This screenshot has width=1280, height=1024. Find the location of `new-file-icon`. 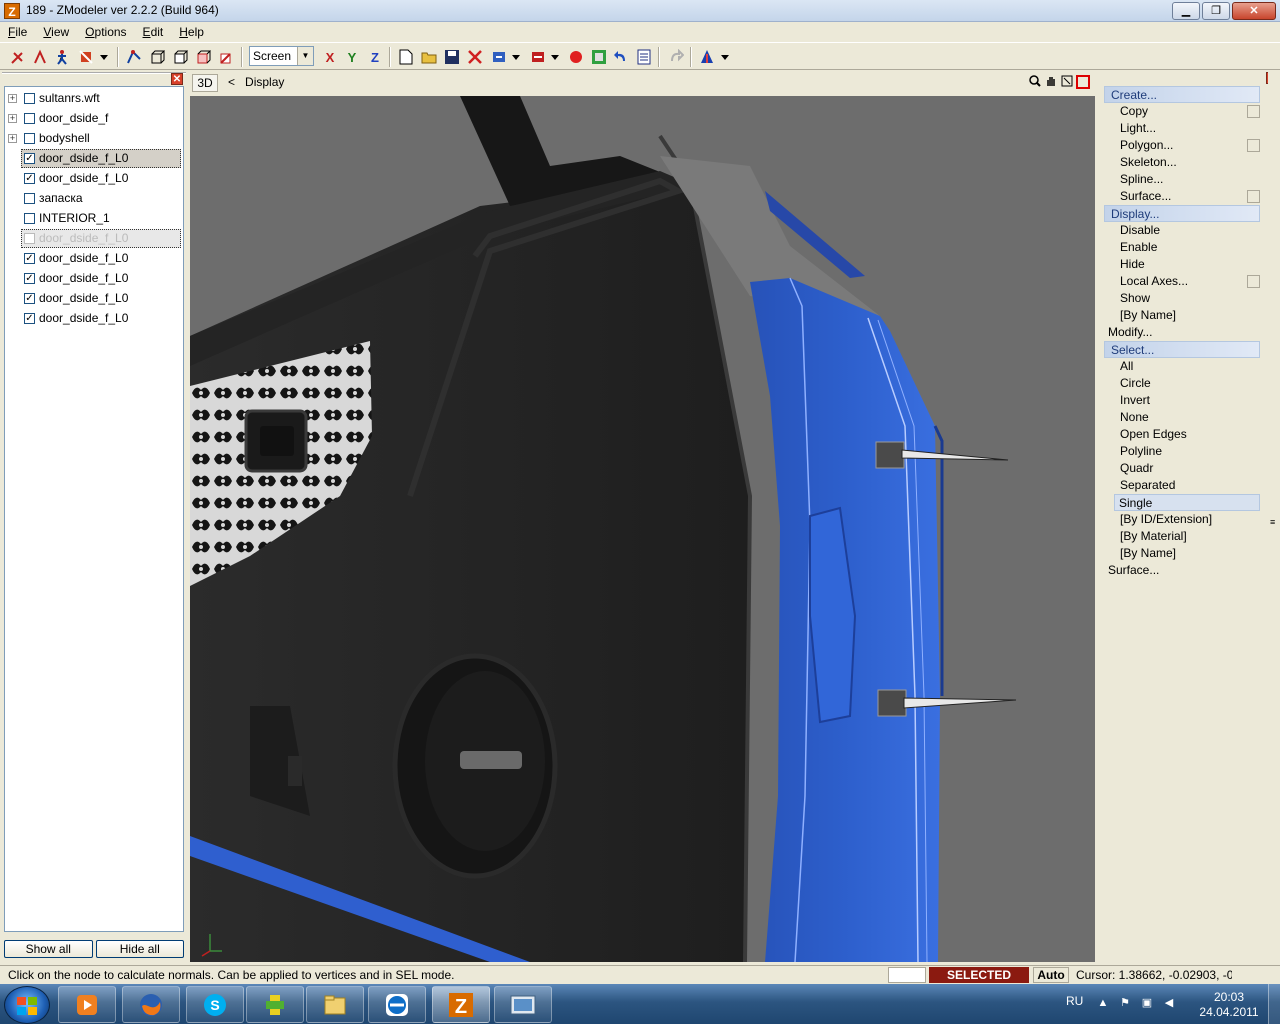

new-file-icon is located at coordinates (406, 57).